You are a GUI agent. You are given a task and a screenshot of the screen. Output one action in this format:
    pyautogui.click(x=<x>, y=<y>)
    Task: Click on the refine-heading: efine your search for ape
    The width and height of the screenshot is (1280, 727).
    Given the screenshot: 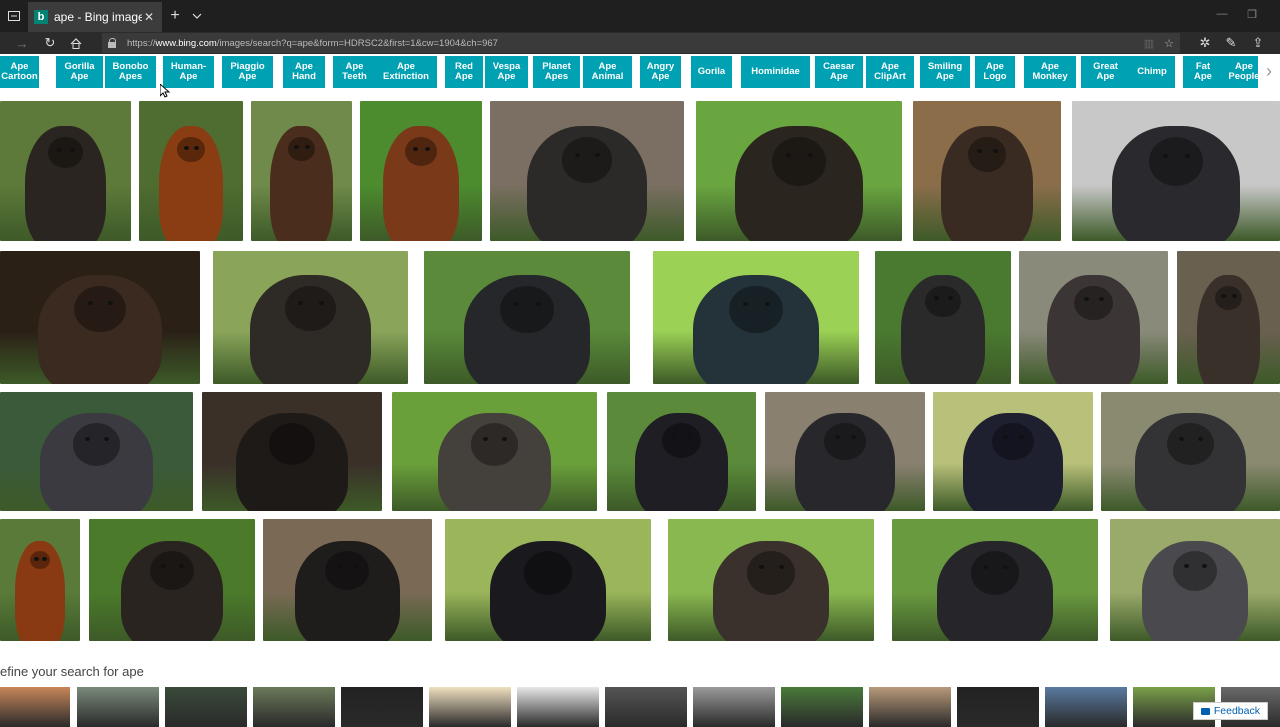 What is the action you would take?
    pyautogui.click(x=72, y=671)
    